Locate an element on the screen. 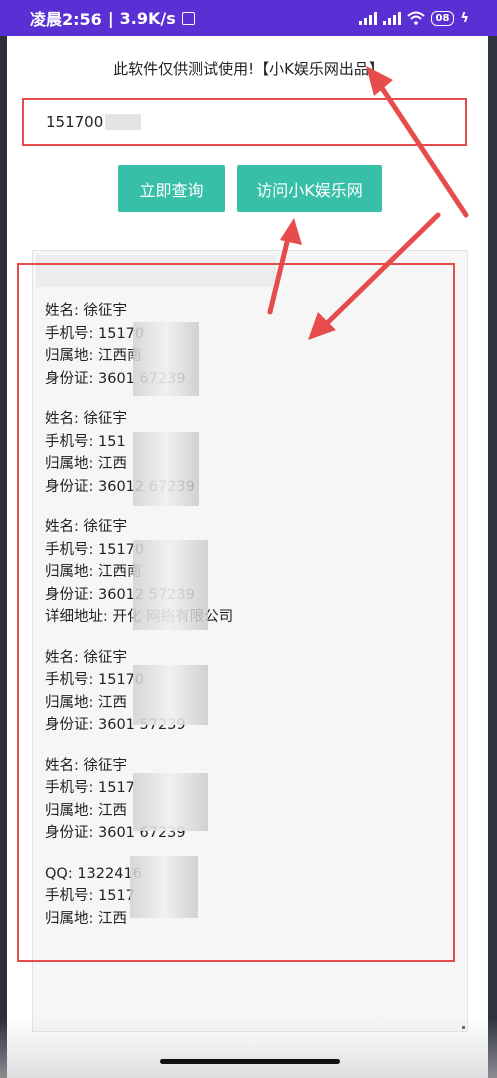 This screenshot has height=1078, width=497. bottom-shade is located at coordinates (248, 1048).